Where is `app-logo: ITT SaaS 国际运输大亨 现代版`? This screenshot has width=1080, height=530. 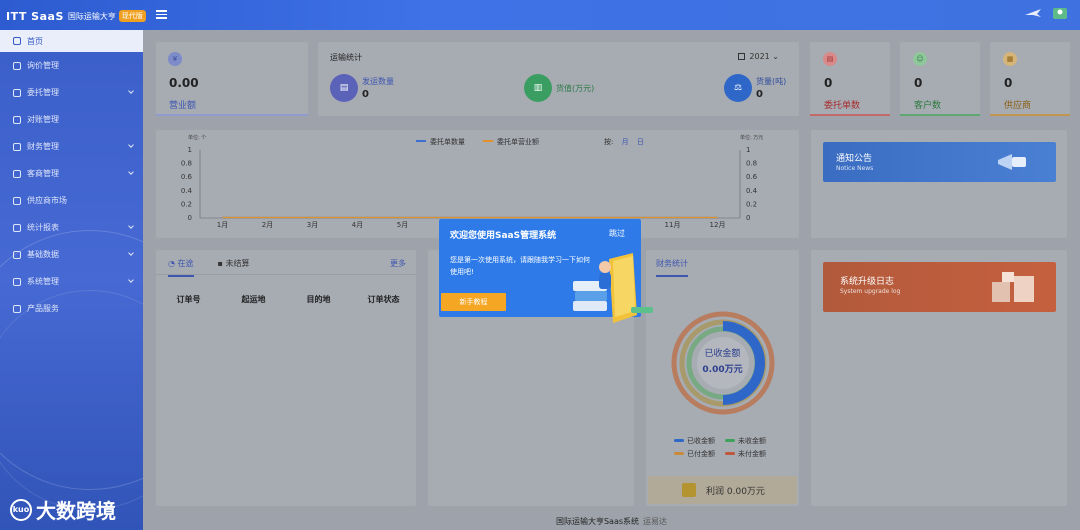
app-logo: ITT SaaS 国际运输大亨 现代版 is located at coordinates (76, 16).